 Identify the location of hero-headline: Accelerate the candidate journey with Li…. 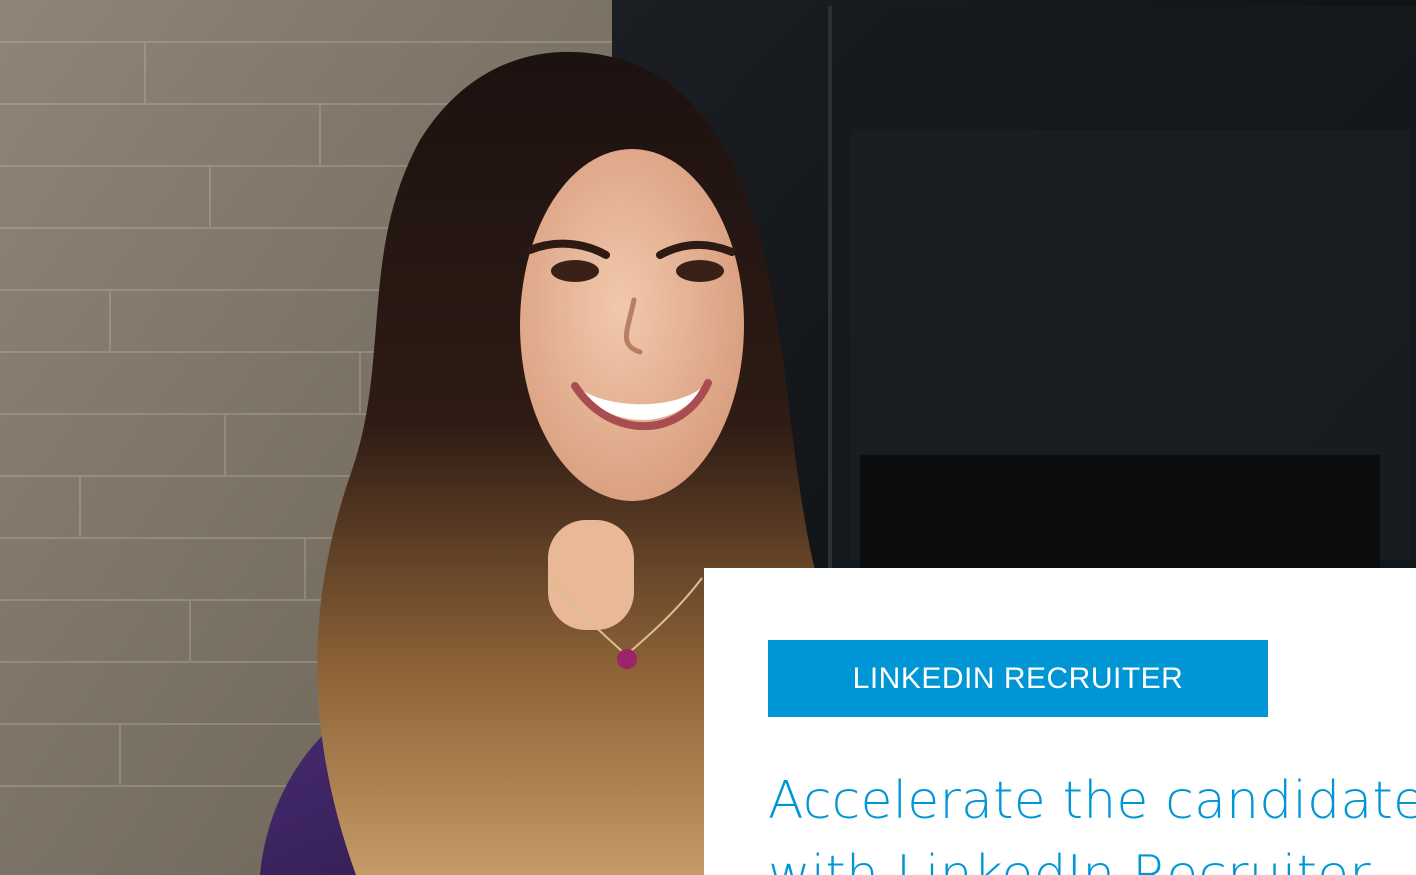
(1092, 823).